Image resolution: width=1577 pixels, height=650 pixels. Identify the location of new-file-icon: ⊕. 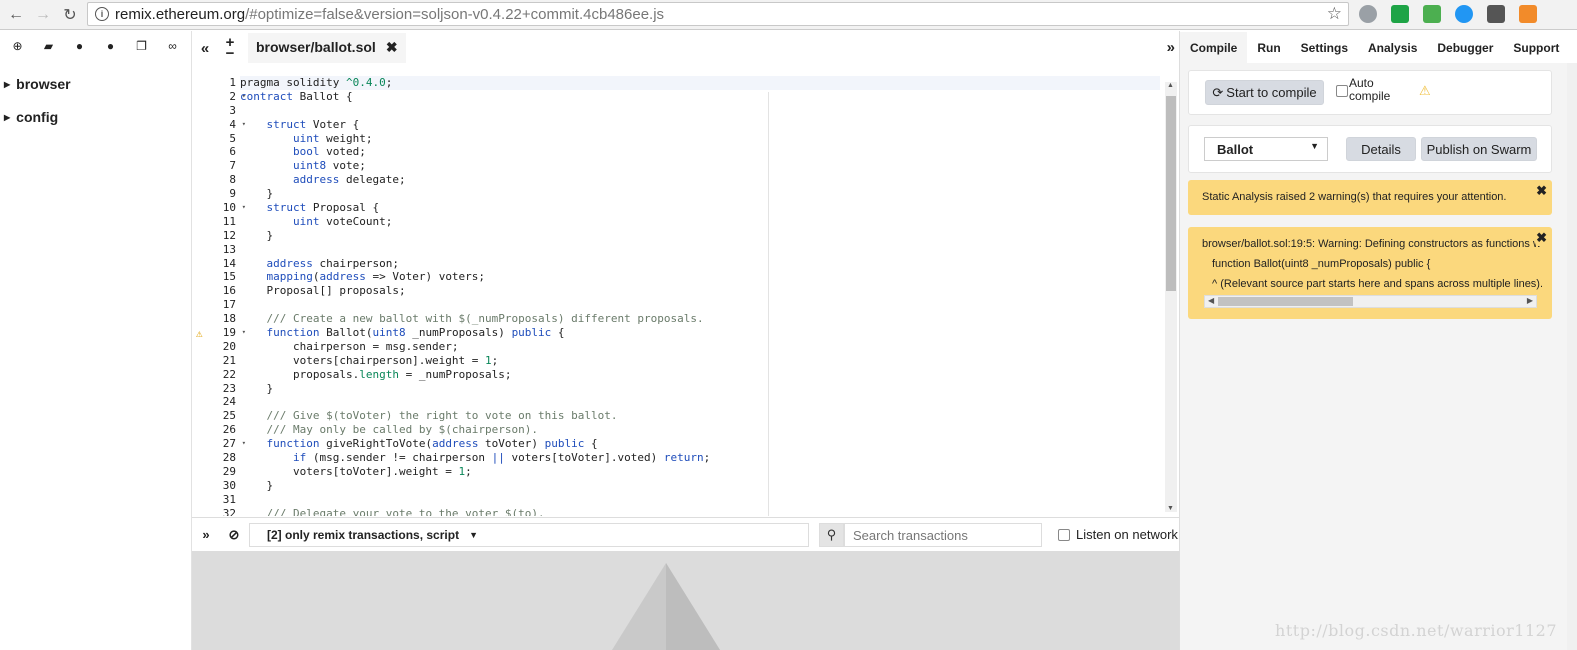
(17, 46).